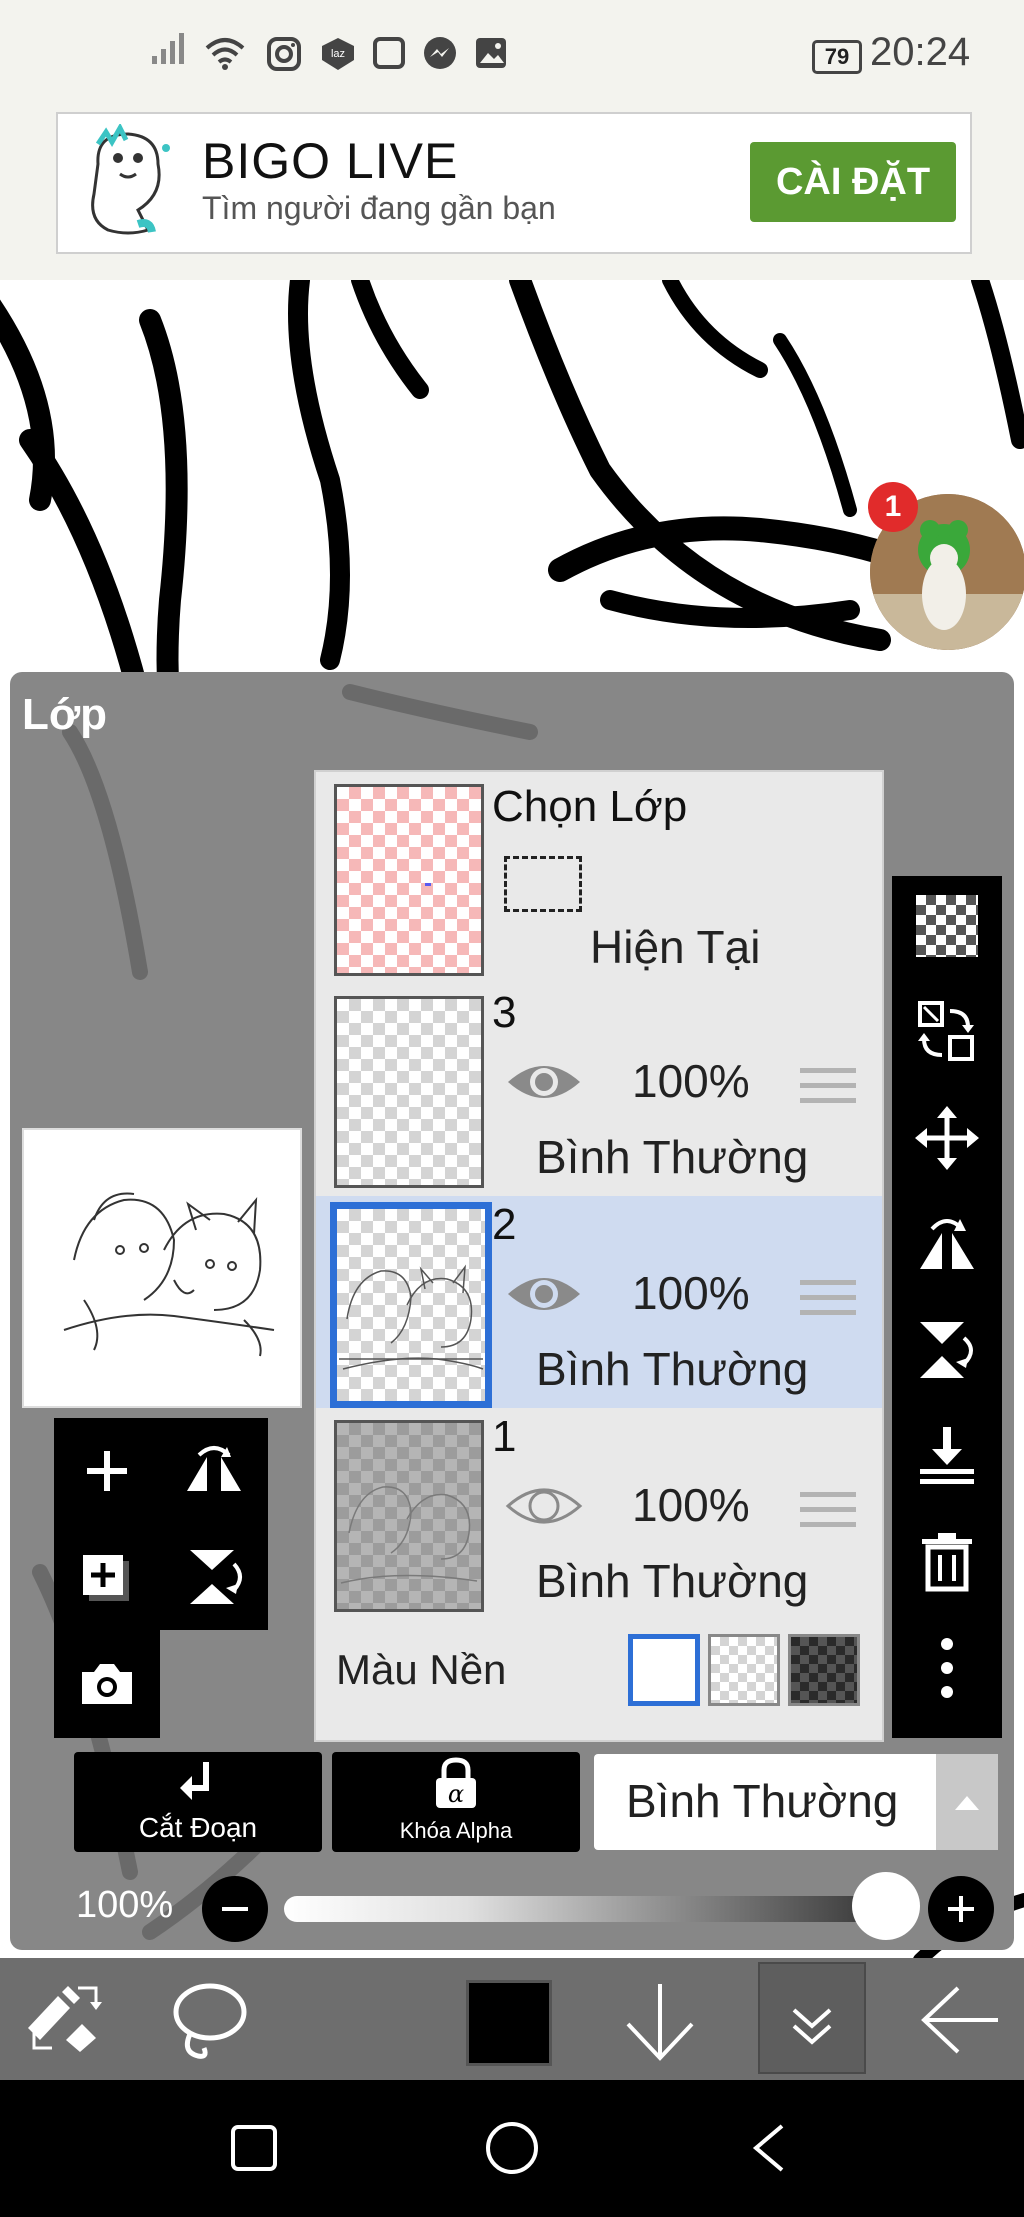  I want to click on background-color-row: Màu Nền, so click(599, 1680).